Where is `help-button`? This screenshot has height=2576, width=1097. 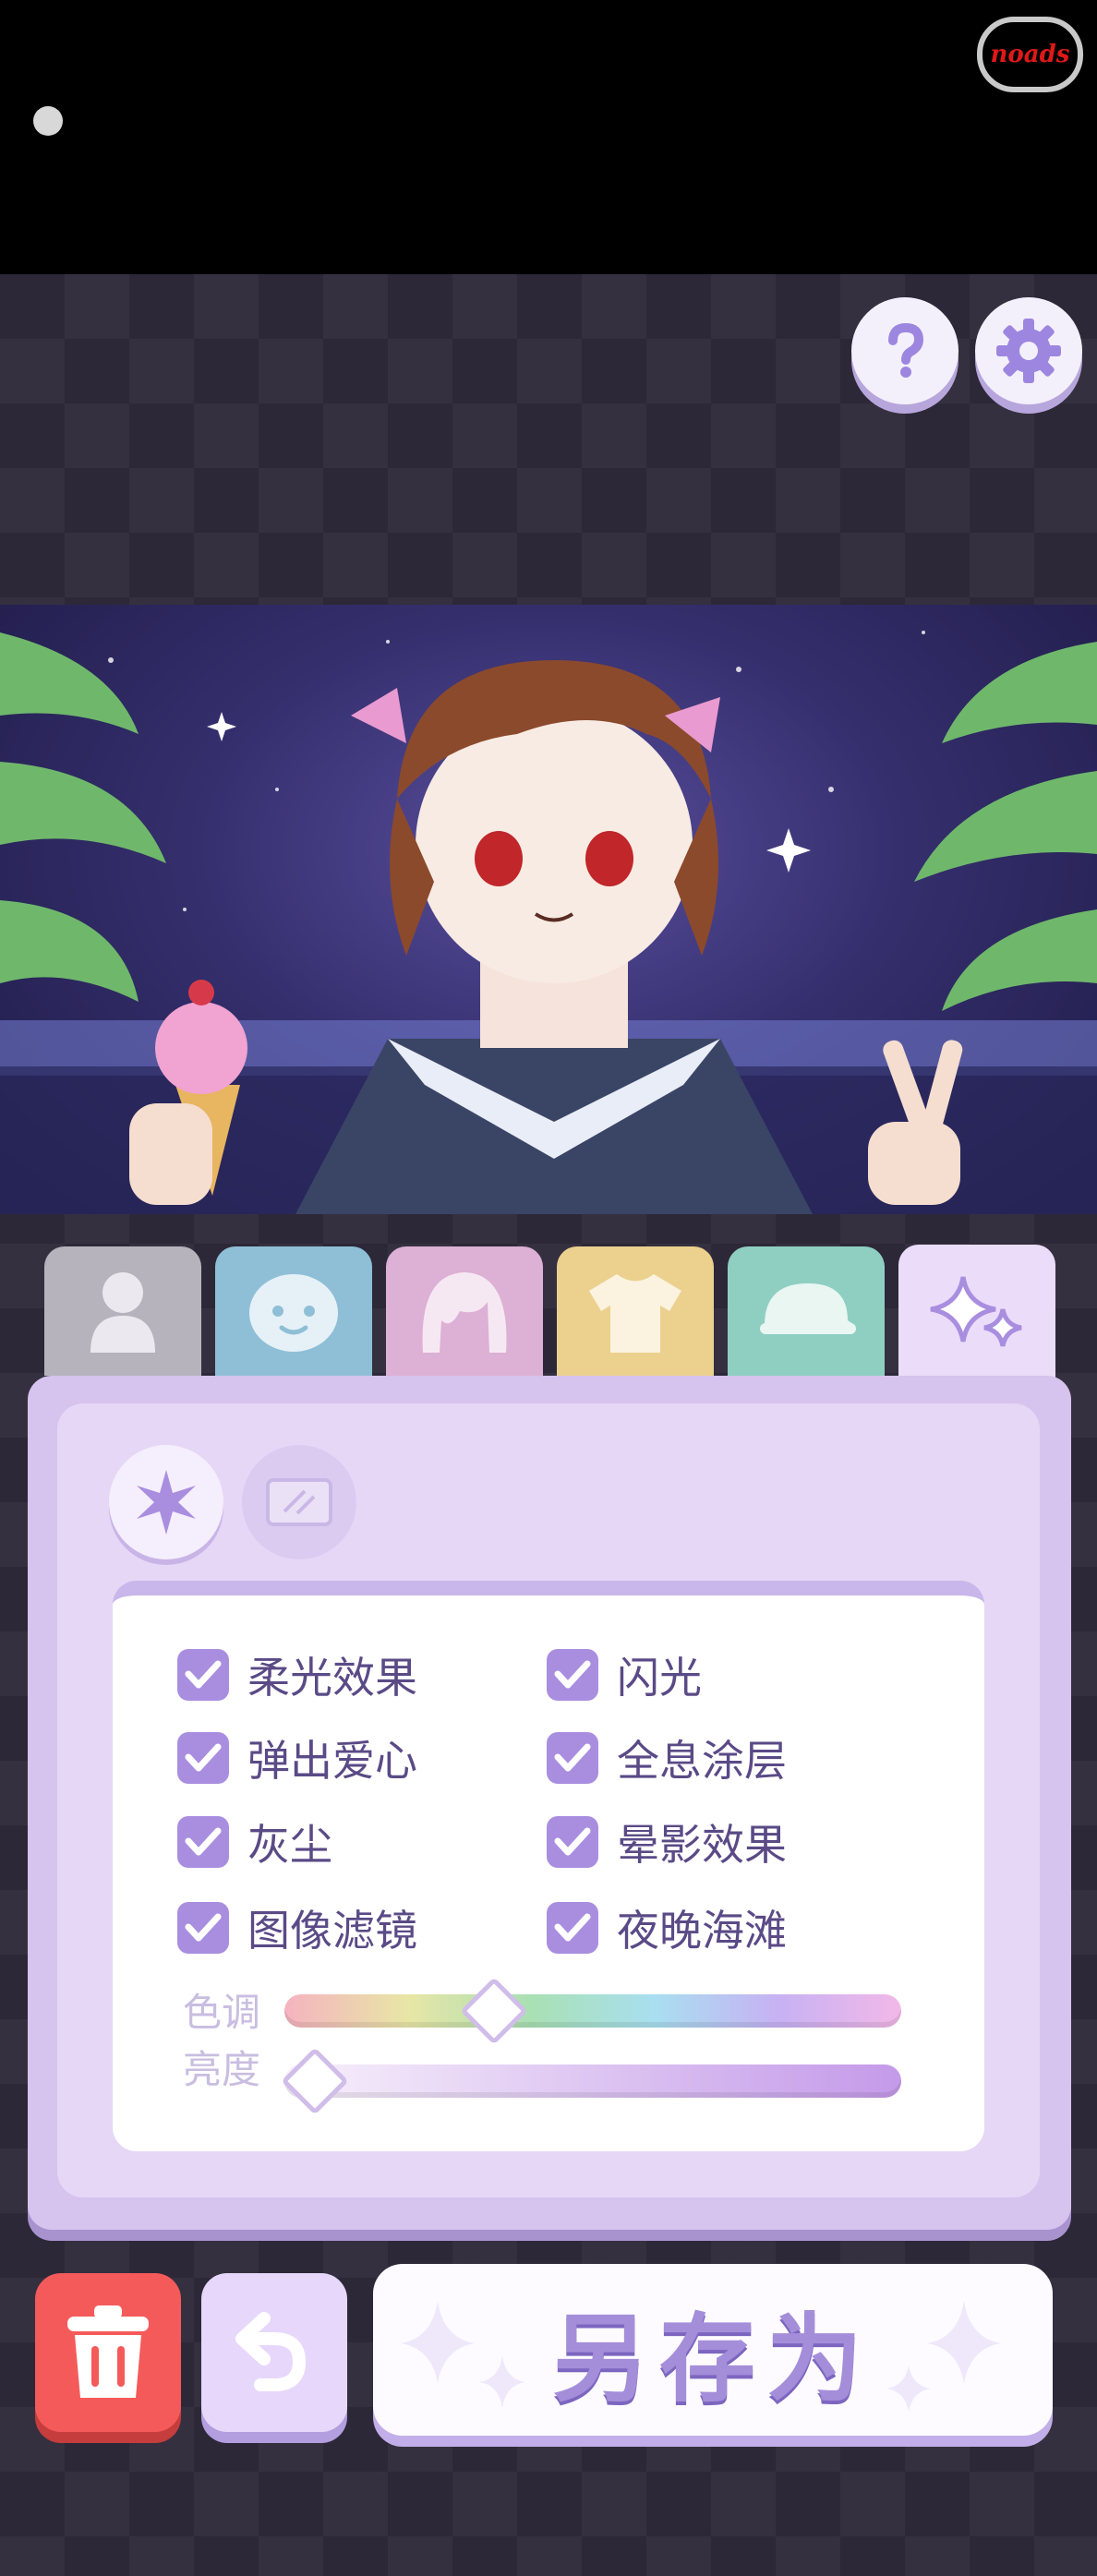 help-button is located at coordinates (905, 350).